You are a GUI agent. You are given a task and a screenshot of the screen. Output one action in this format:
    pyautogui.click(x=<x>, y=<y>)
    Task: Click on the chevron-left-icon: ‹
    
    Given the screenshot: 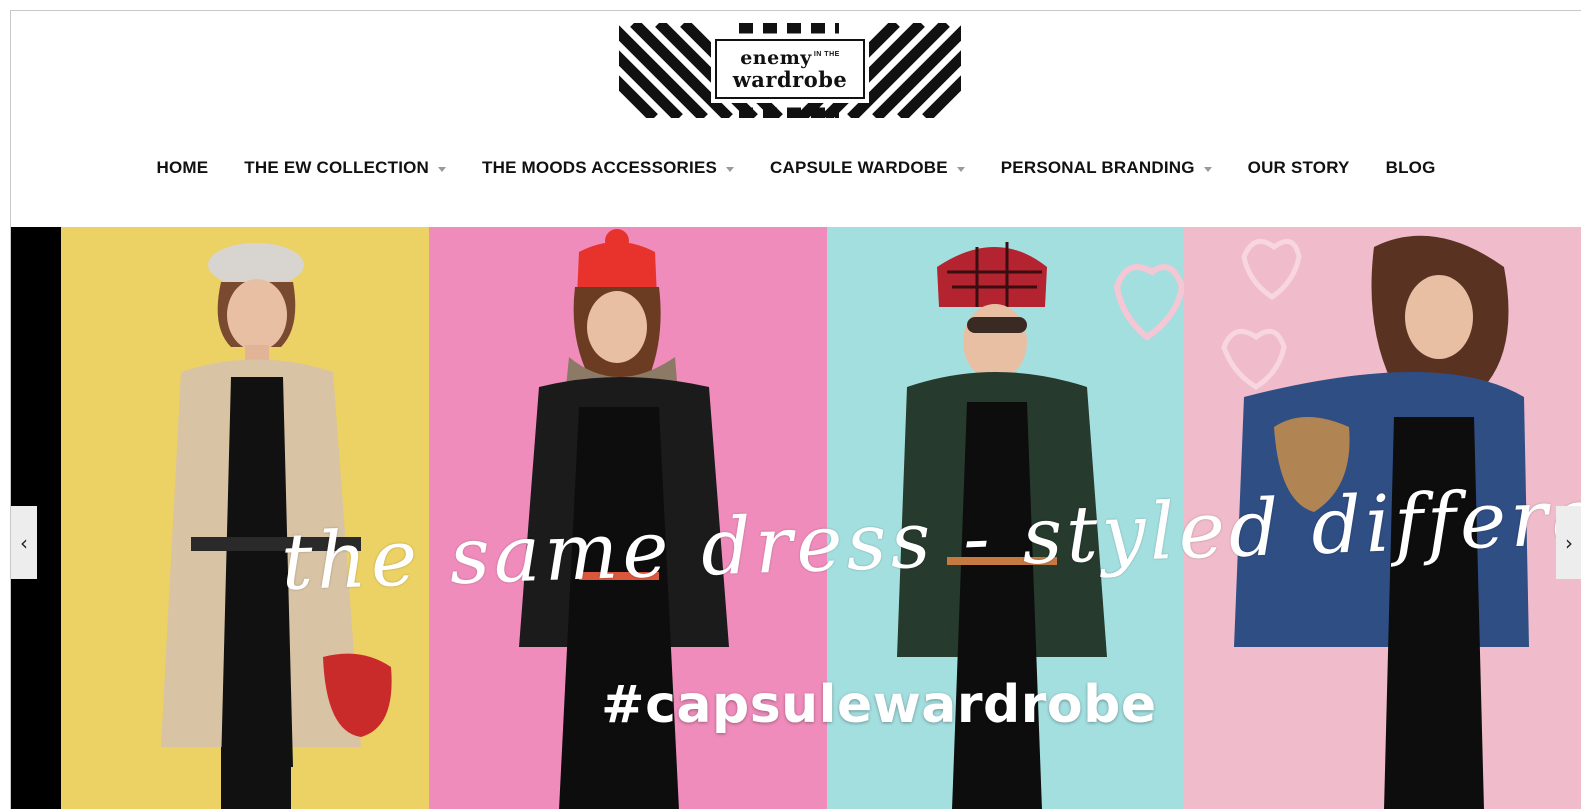 What is the action you would take?
    pyautogui.click(x=24, y=542)
    